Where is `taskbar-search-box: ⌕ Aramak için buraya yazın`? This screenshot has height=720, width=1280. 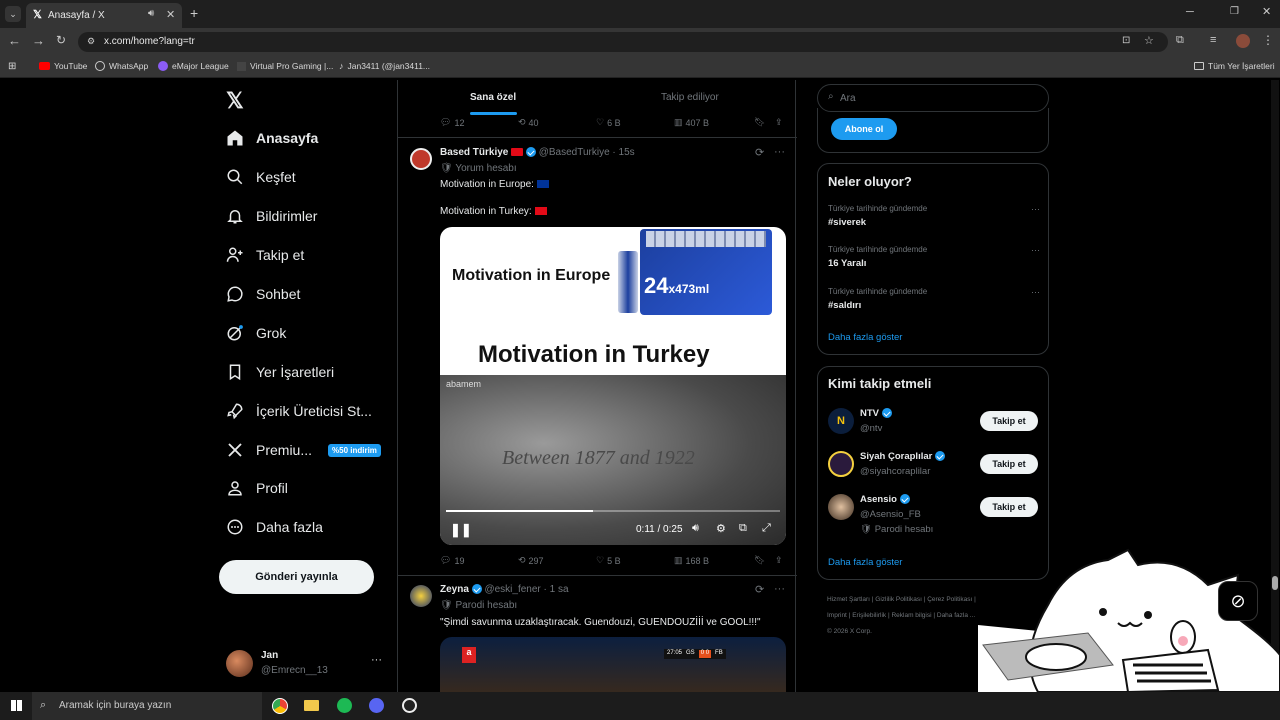
taskbar-search-box: ⌕ Aramak için buraya yazın is located at coordinates (147, 706).